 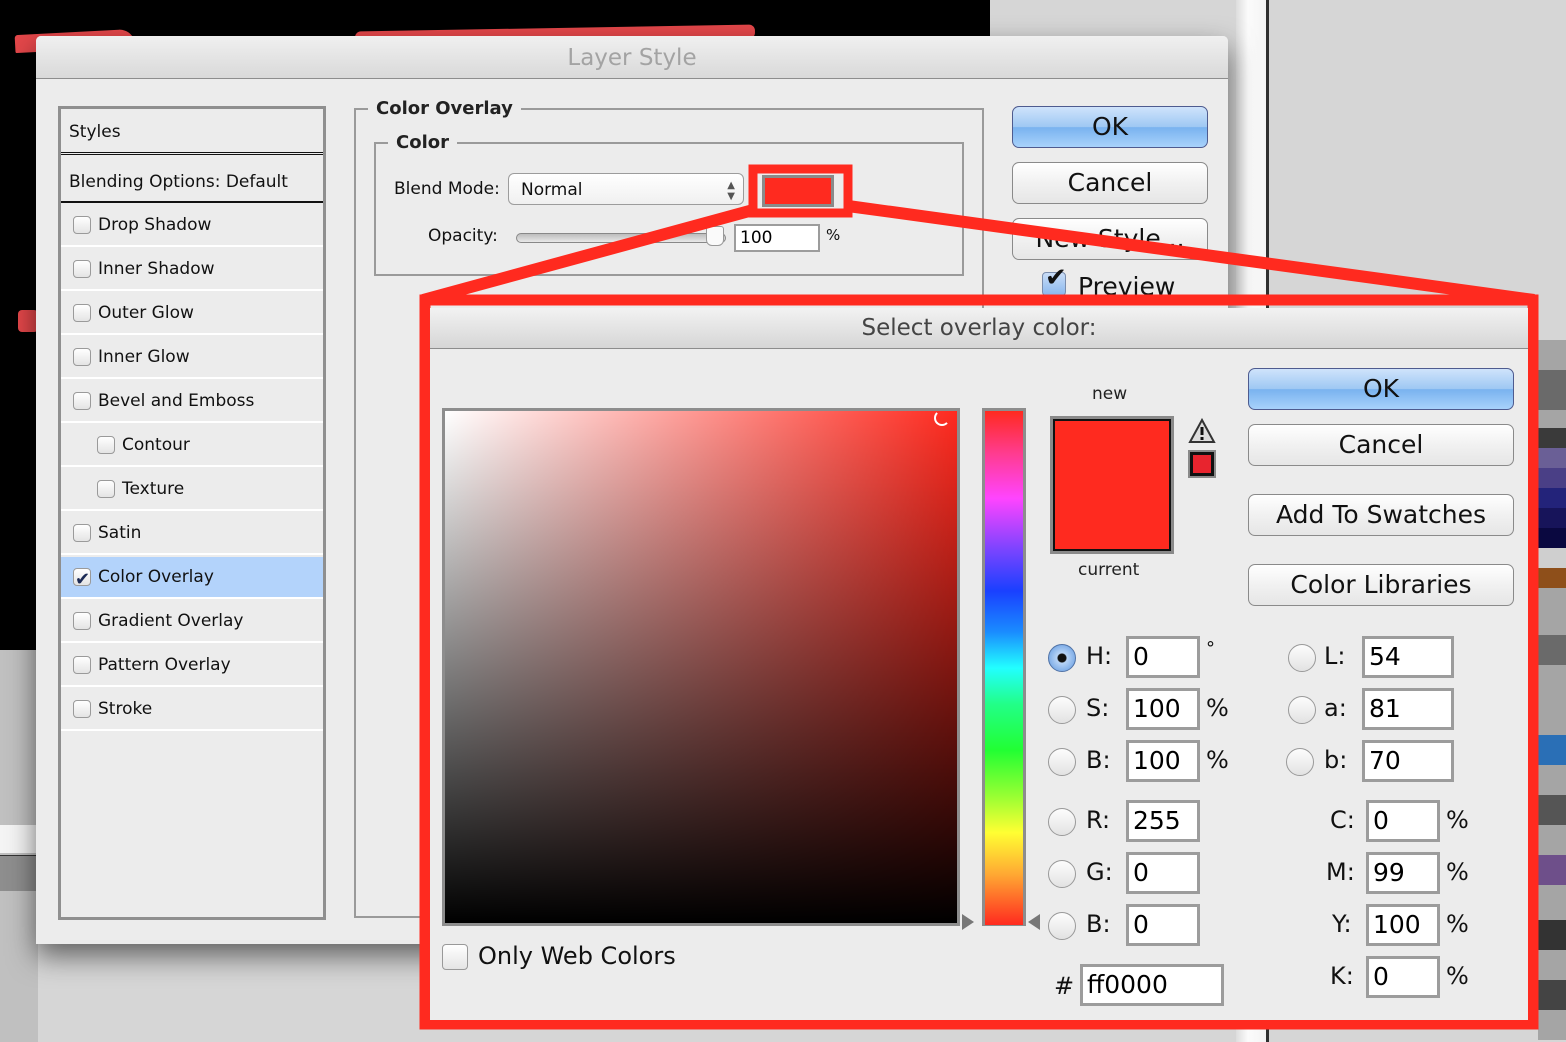 What do you see at coordinates (192, 182) in the screenshot?
I see `blending-options-item: Blending Options: Default` at bounding box center [192, 182].